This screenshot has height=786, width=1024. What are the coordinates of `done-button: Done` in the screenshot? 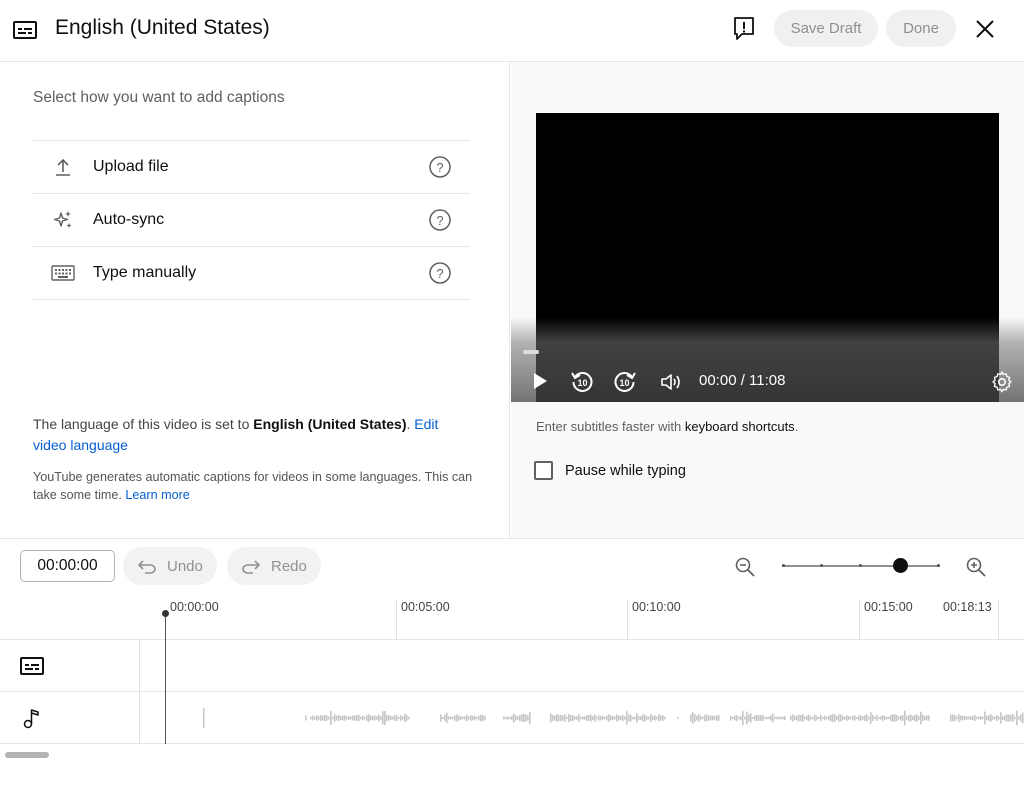 It's located at (921, 28).